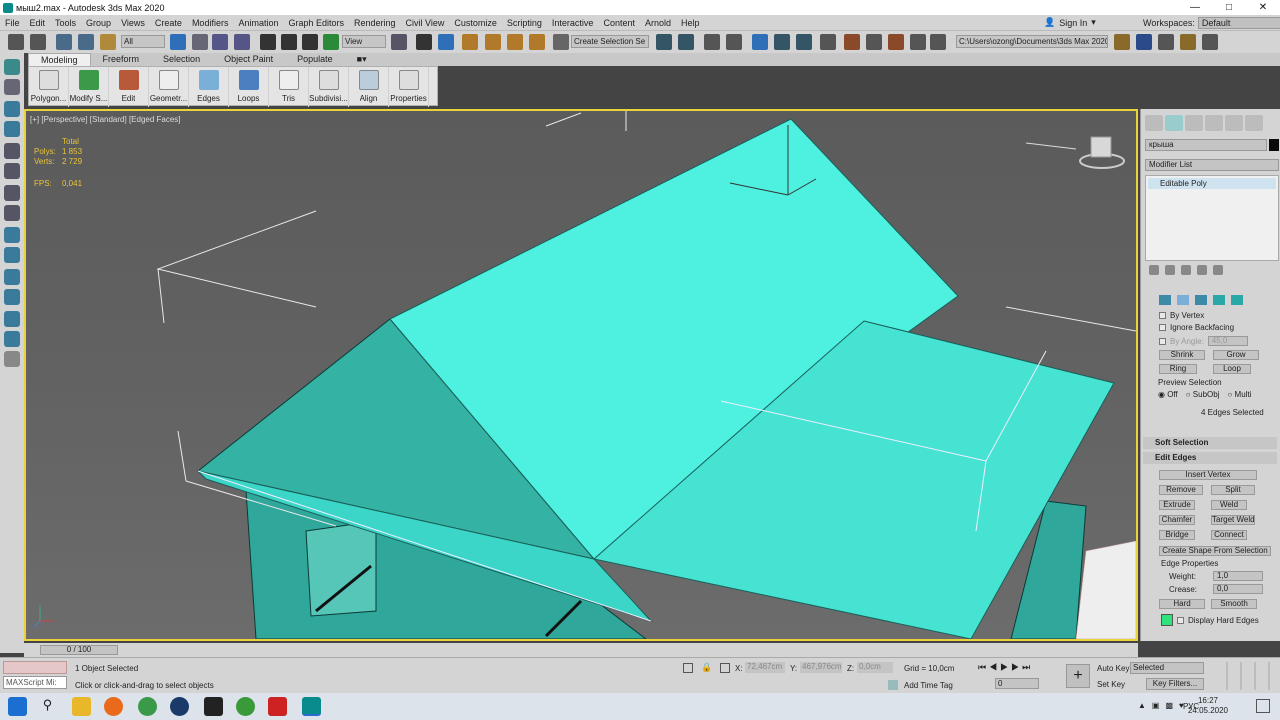  What do you see at coordinates (1162, 315) in the screenshot?
I see `by-vertex-checkbox` at bounding box center [1162, 315].